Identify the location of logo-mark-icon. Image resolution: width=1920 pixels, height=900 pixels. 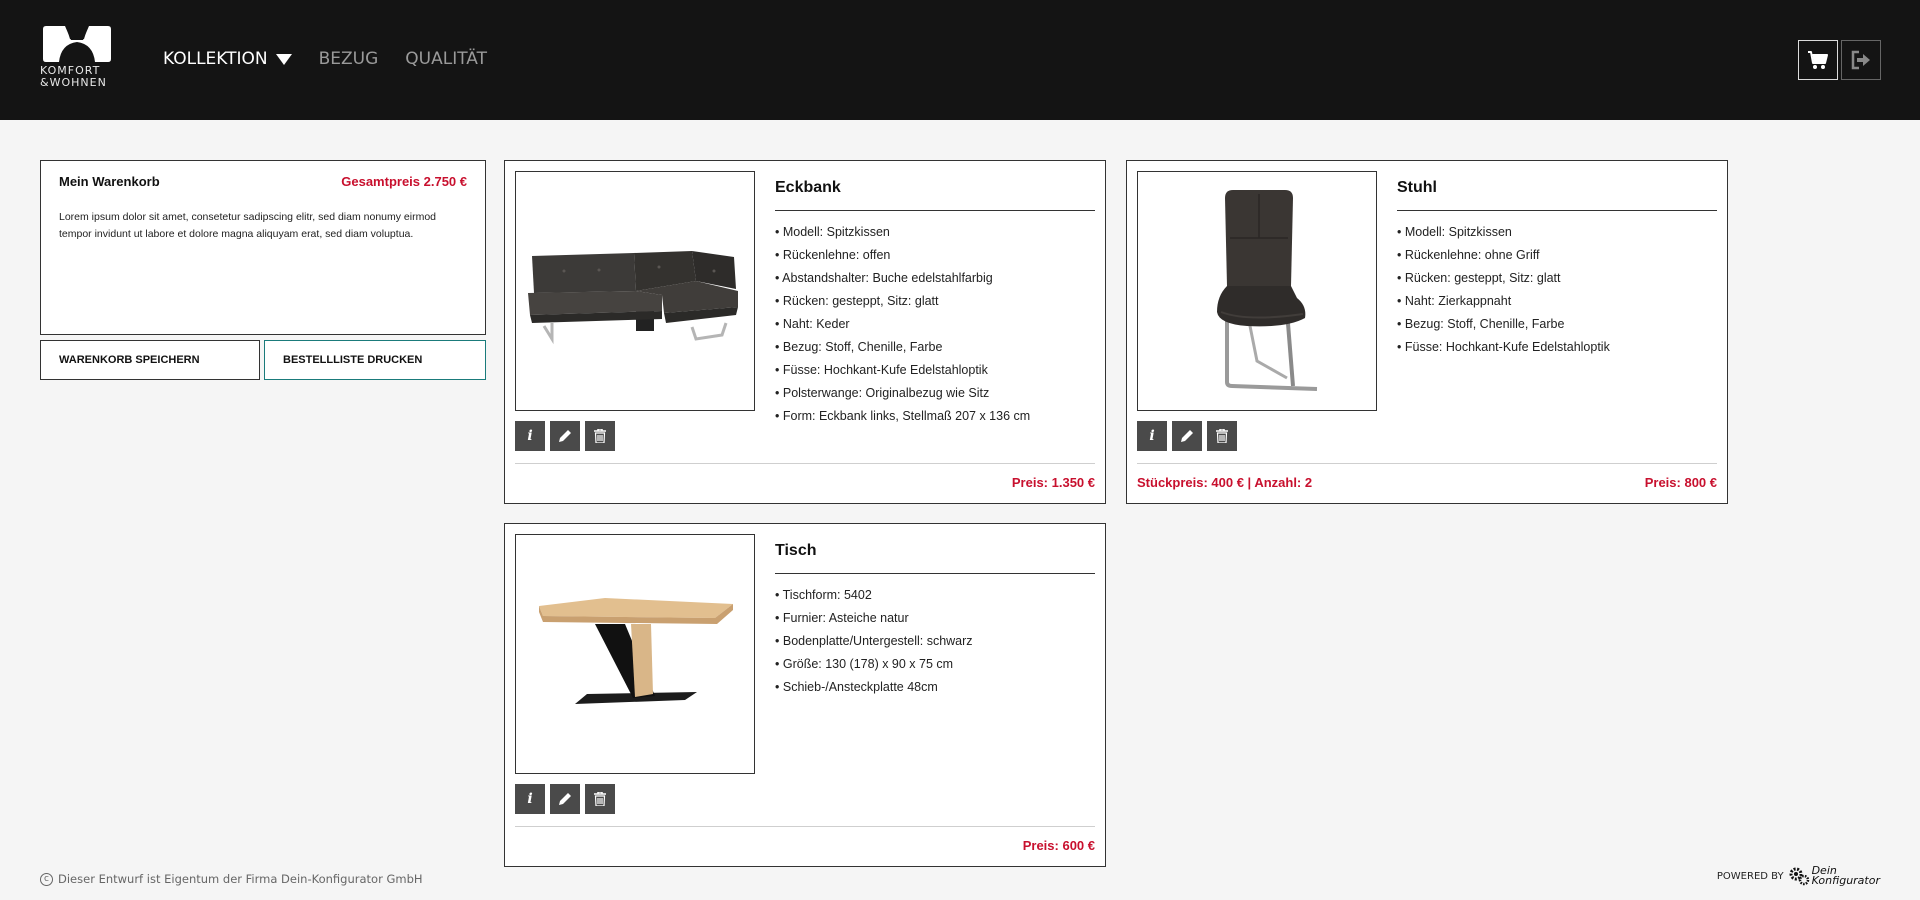
(77, 44).